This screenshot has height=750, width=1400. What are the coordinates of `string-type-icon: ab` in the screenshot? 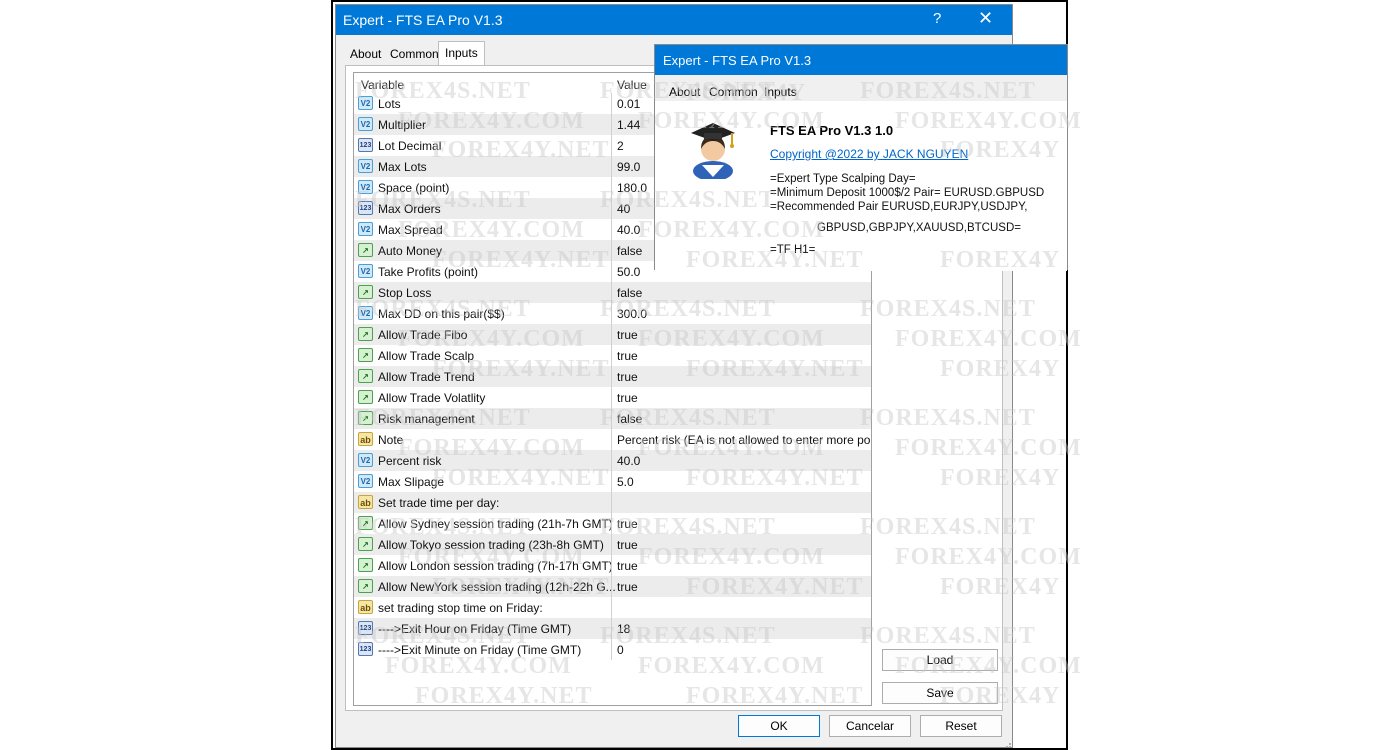 It's located at (365, 502).